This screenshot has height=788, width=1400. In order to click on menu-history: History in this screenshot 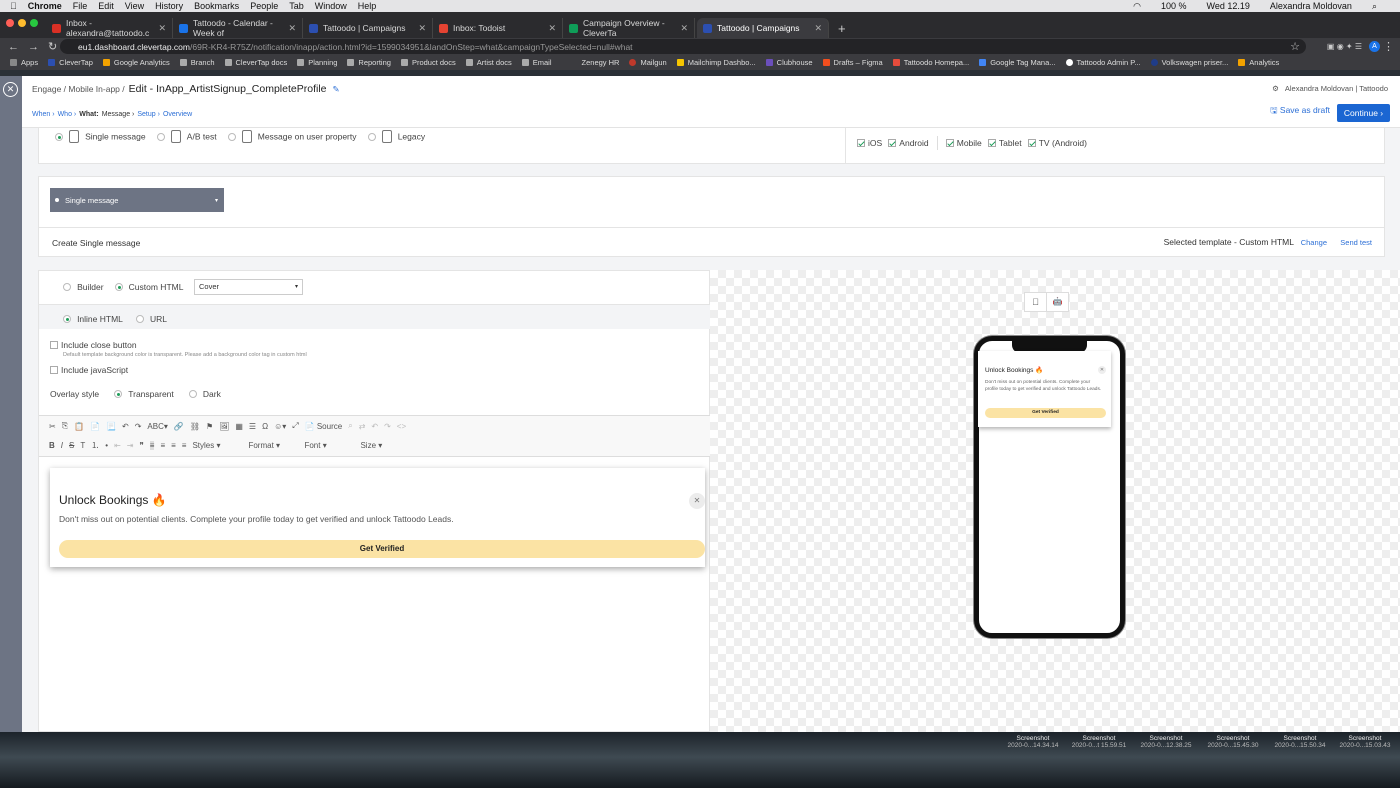, I will do `click(169, 6)`.